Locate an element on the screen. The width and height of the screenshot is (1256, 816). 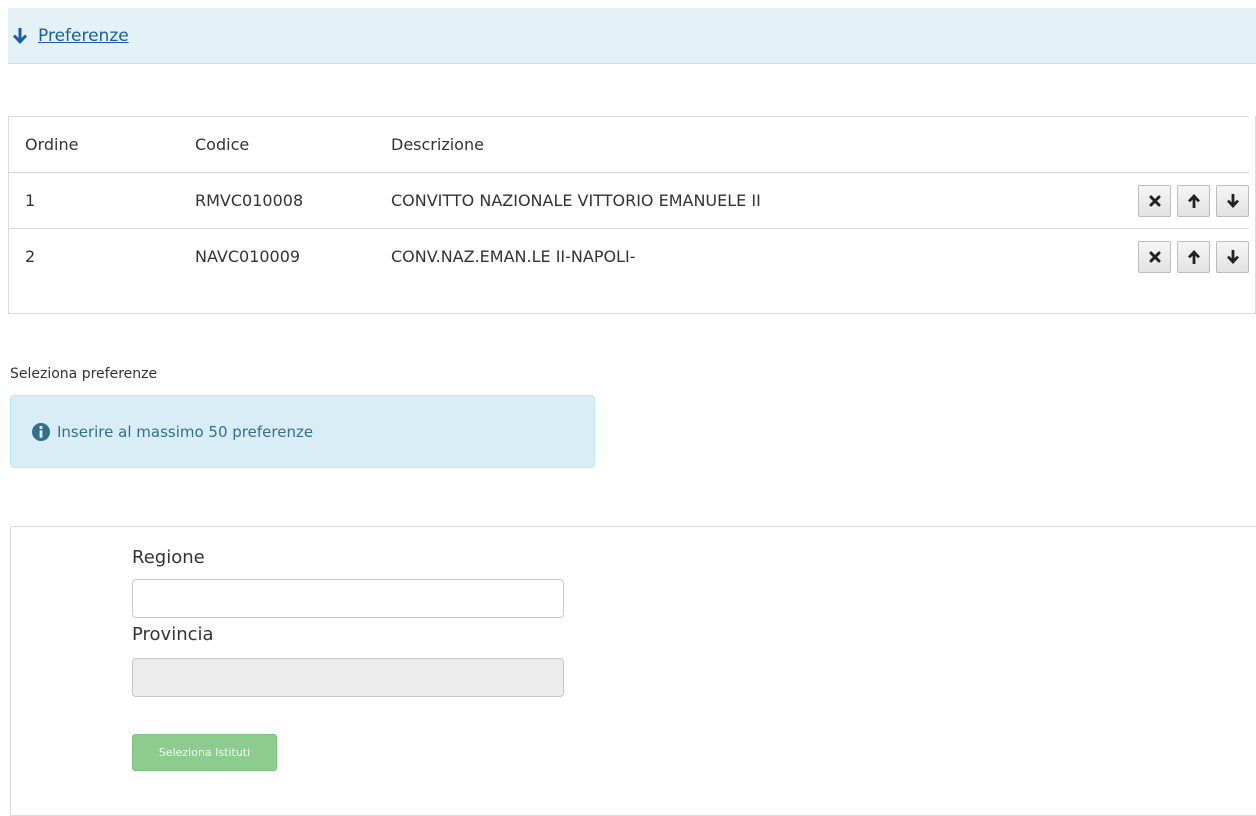
cell-ordine: 2 is located at coordinates (30, 257).